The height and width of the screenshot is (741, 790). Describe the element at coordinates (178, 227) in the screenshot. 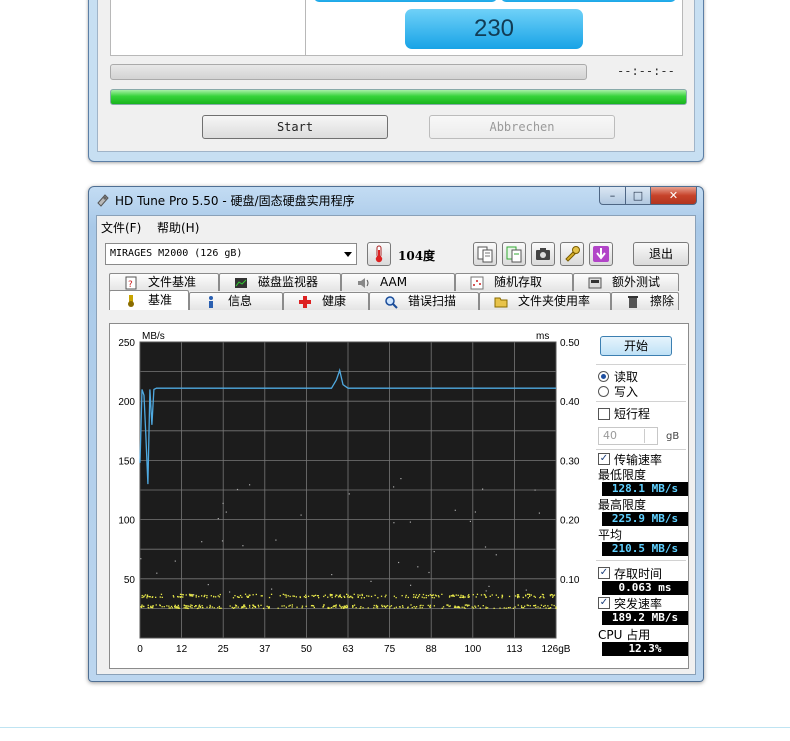

I see `menu-help: 帮助(H)` at that location.